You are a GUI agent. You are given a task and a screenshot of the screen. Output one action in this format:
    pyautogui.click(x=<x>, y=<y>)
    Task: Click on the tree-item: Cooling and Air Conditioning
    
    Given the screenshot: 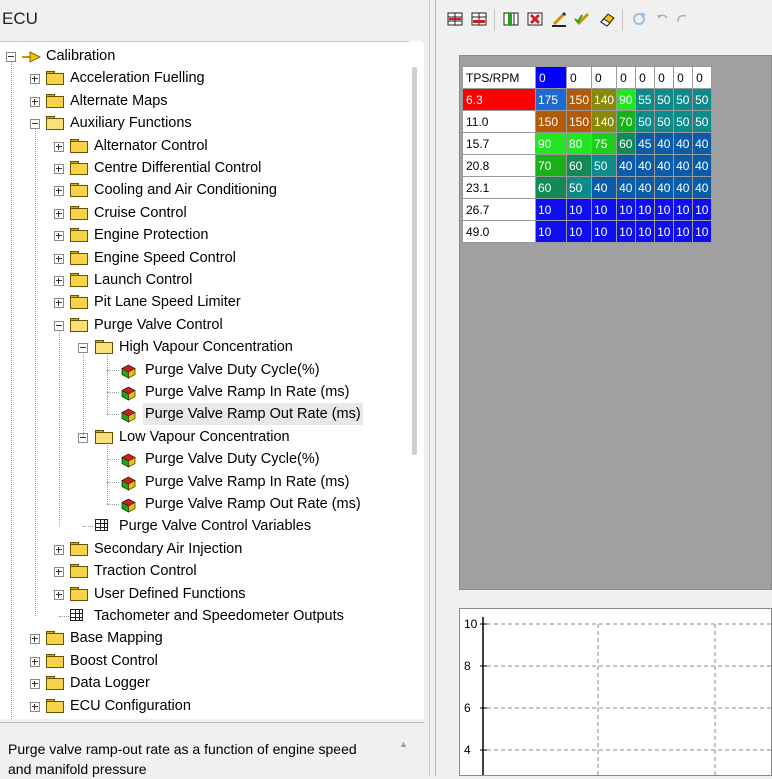 What is the action you would take?
    pyautogui.click(x=202, y=190)
    